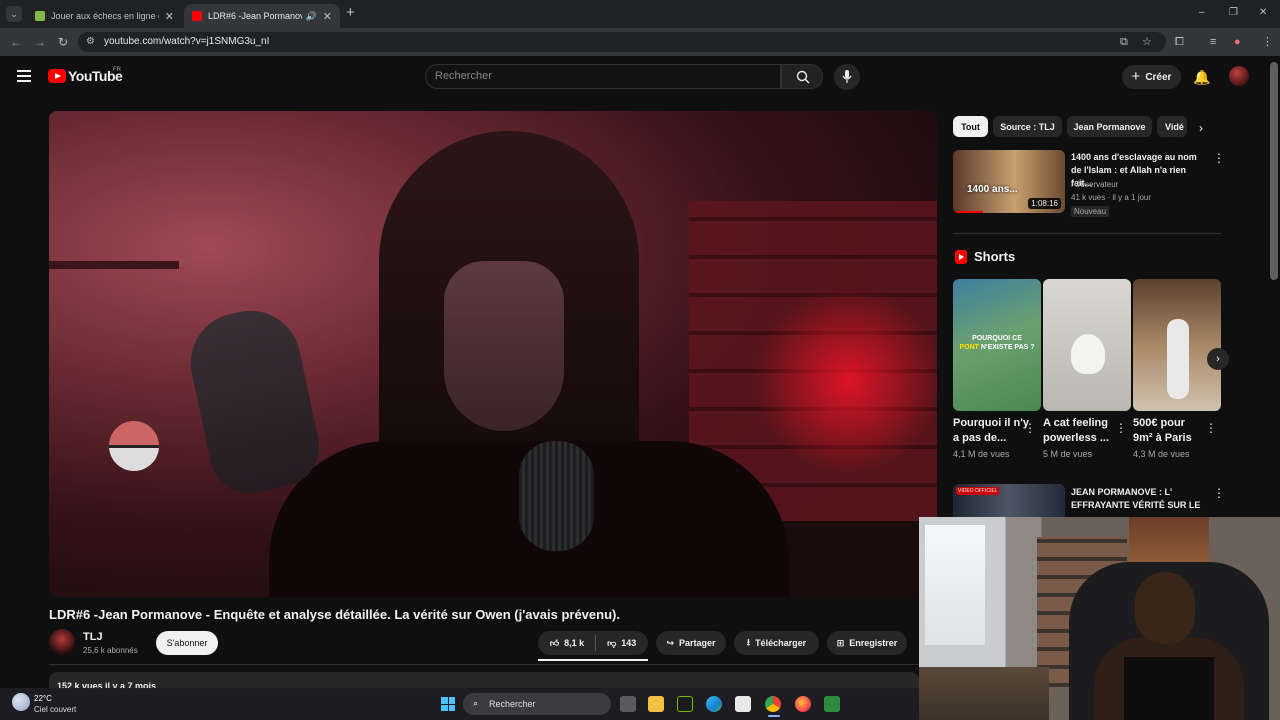 The image size is (1280, 720). Describe the element at coordinates (16, 42) in the screenshot. I see `back-icon: ←` at that location.